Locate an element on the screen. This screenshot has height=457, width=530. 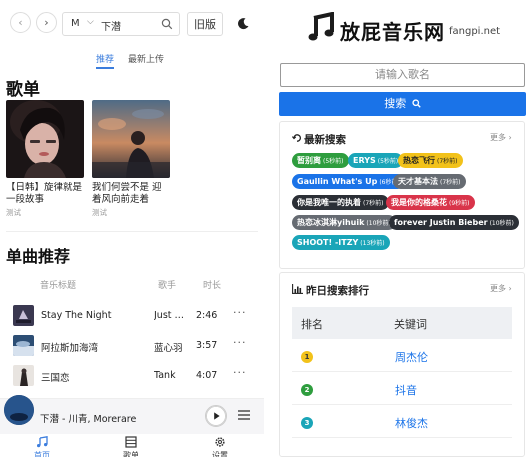
ranking-row: 2 抖音 is located at coordinates (402, 388).